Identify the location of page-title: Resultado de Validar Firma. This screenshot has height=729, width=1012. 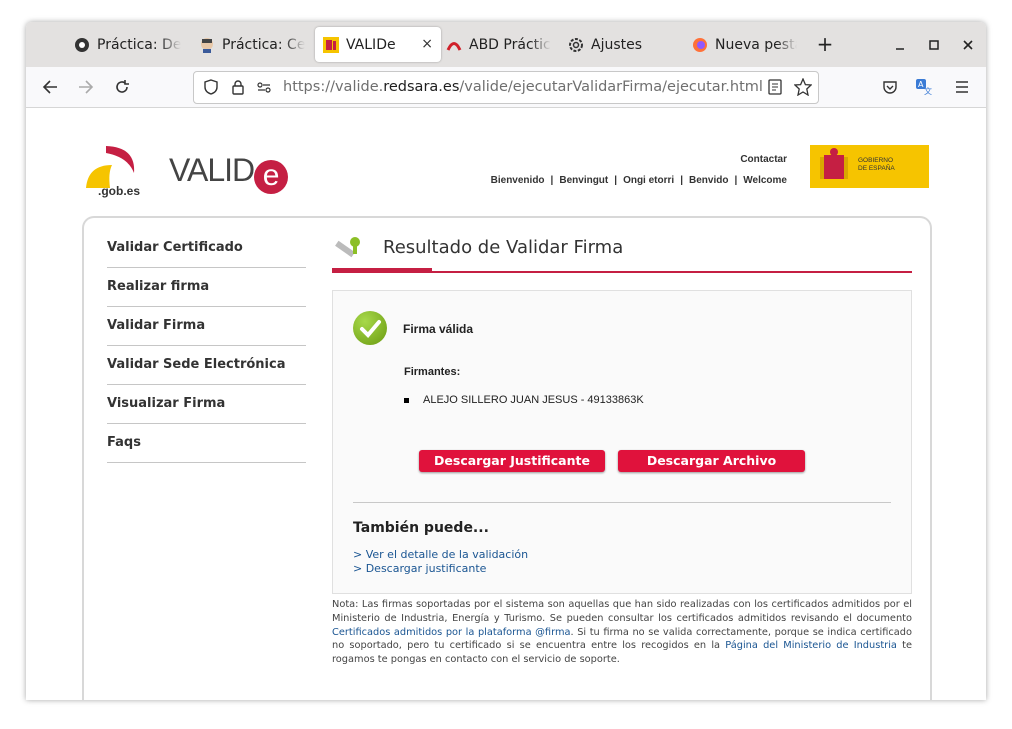
(503, 247).